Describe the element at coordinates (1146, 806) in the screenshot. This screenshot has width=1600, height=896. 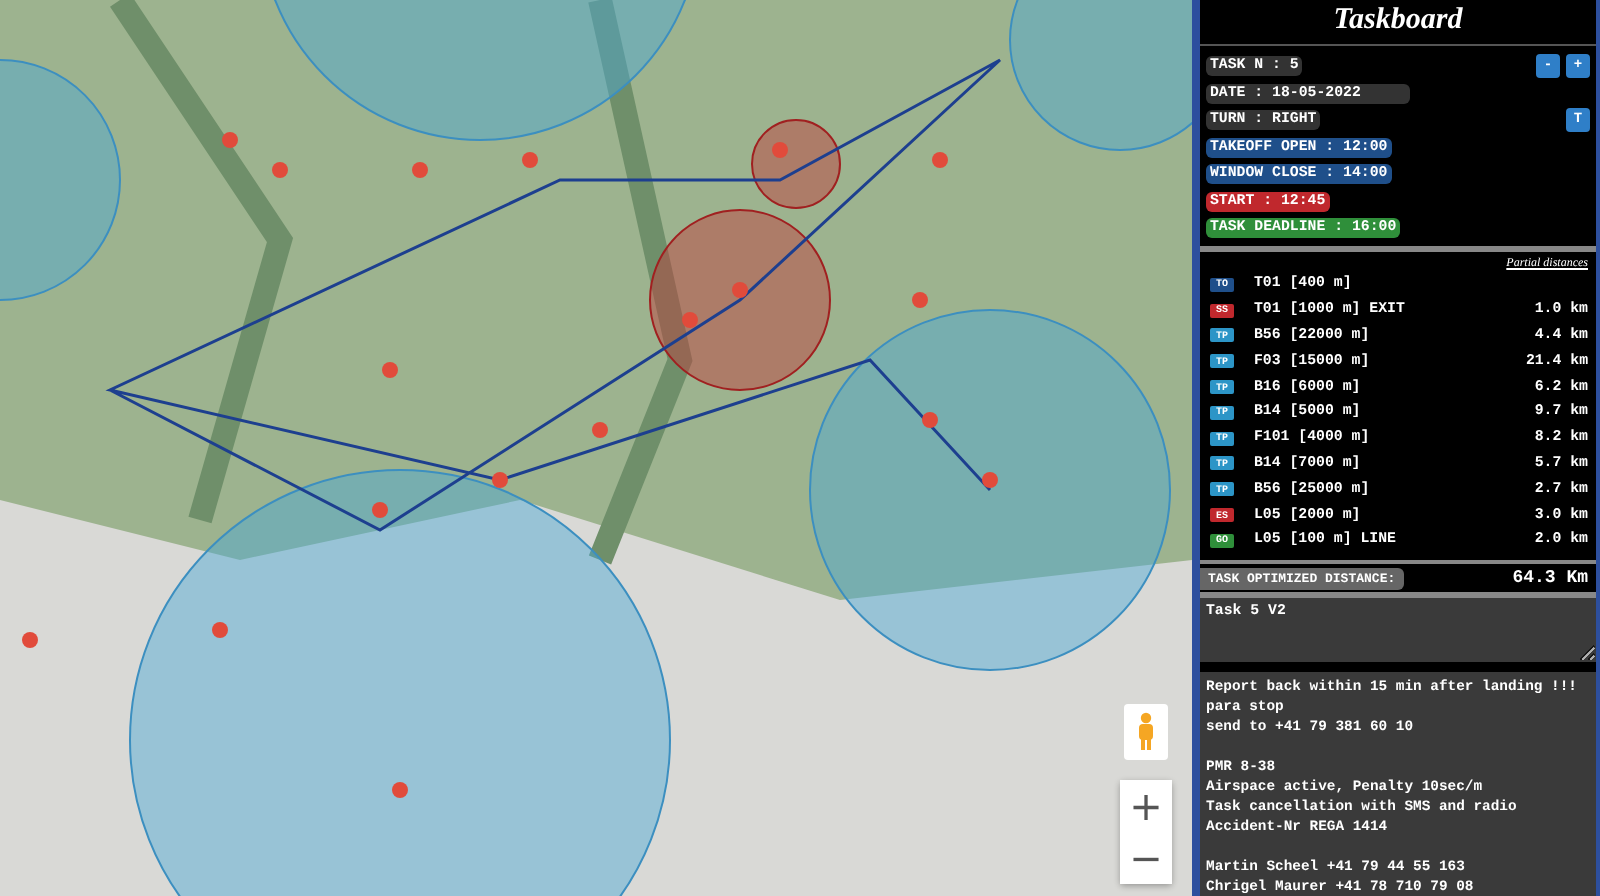
I see `zoom-in-button: +` at that location.